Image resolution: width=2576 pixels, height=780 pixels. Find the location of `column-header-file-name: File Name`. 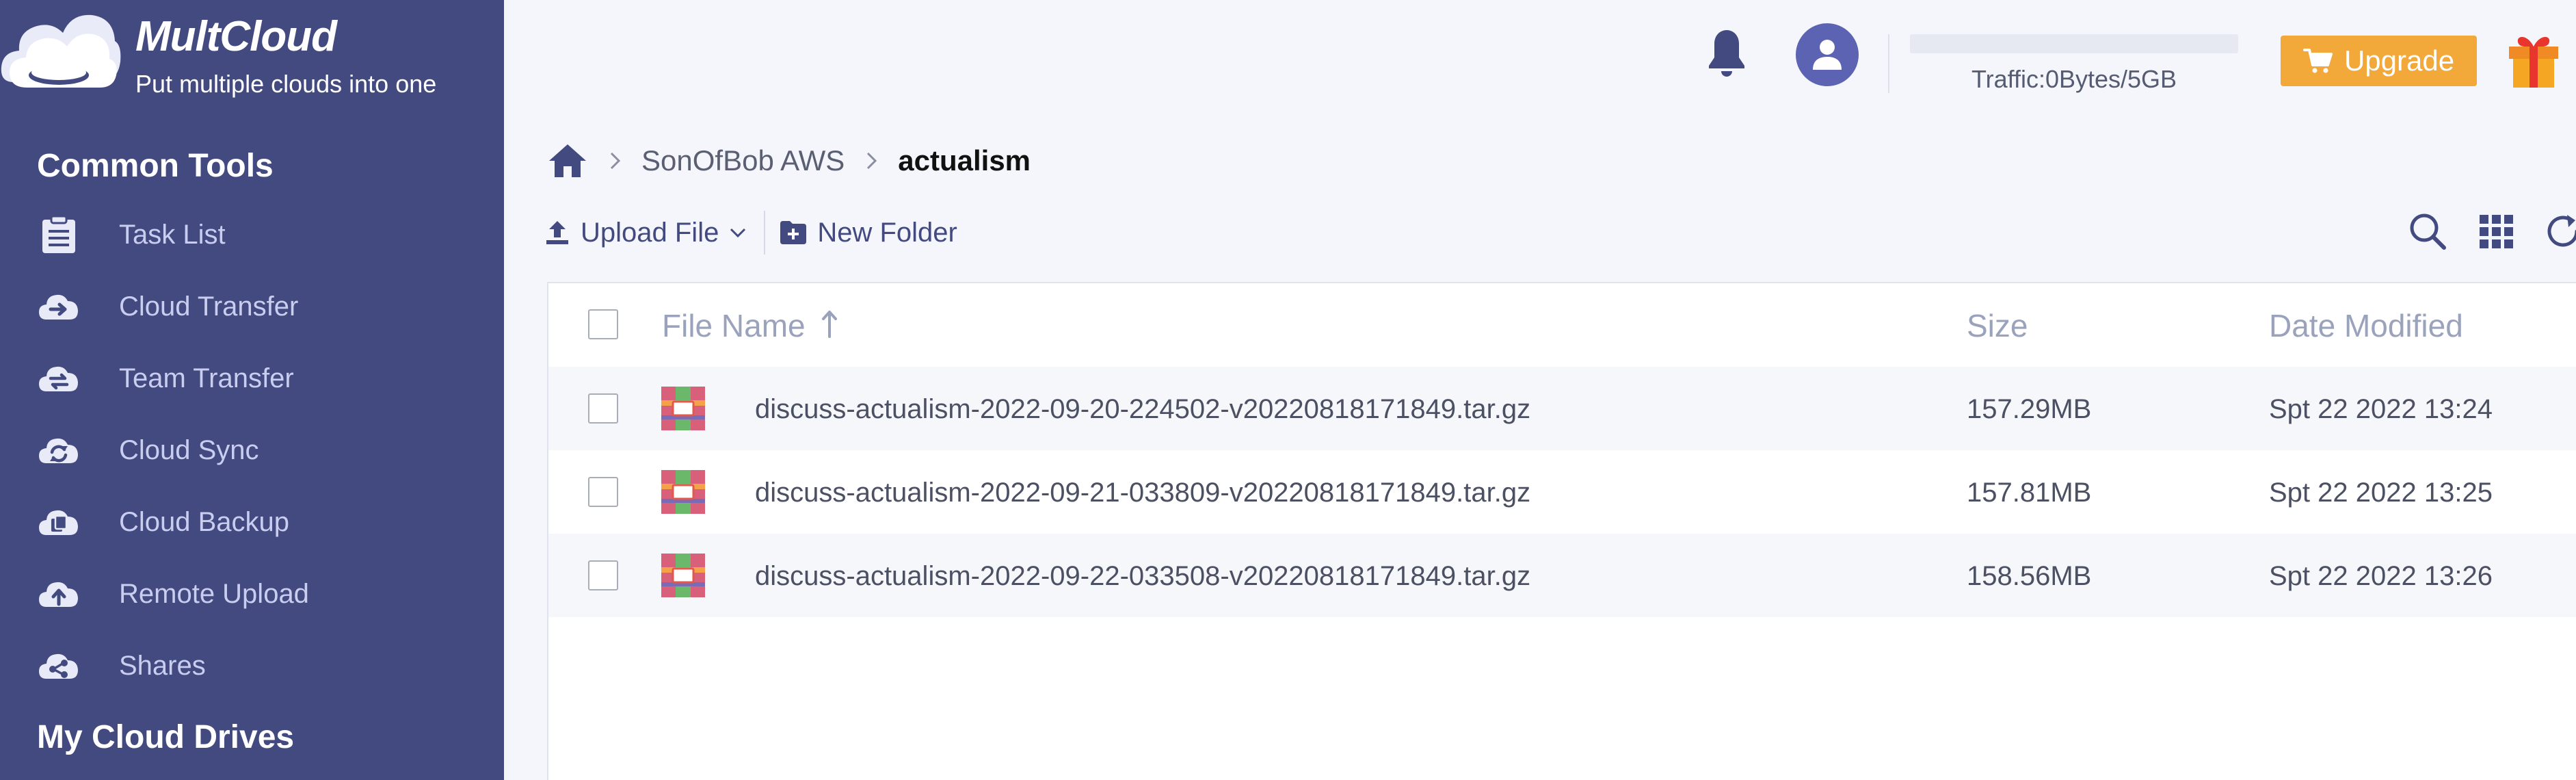

column-header-file-name: File Name is located at coordinates (750, 325).